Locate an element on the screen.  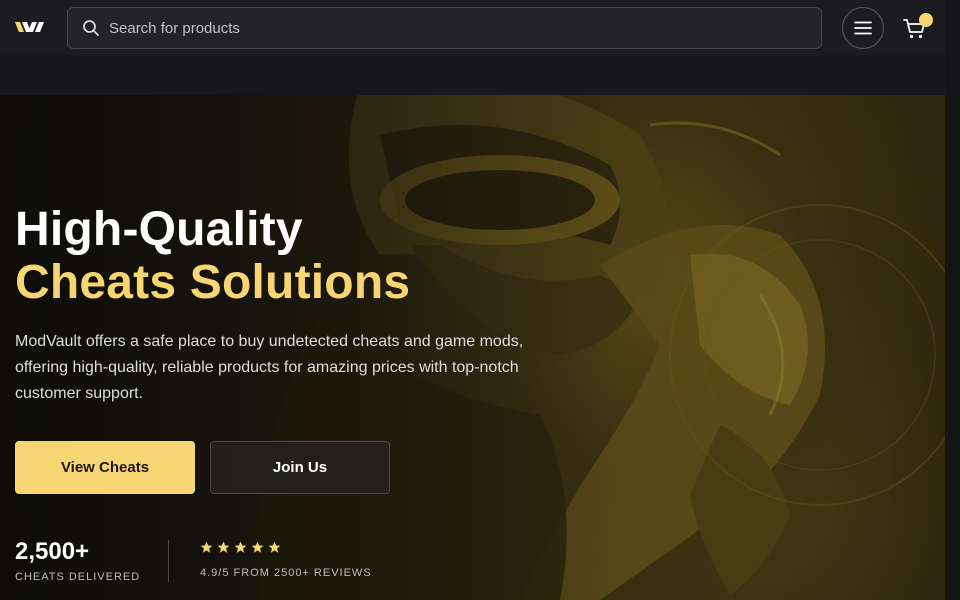
menu-button is located at coordinates (863, 28).